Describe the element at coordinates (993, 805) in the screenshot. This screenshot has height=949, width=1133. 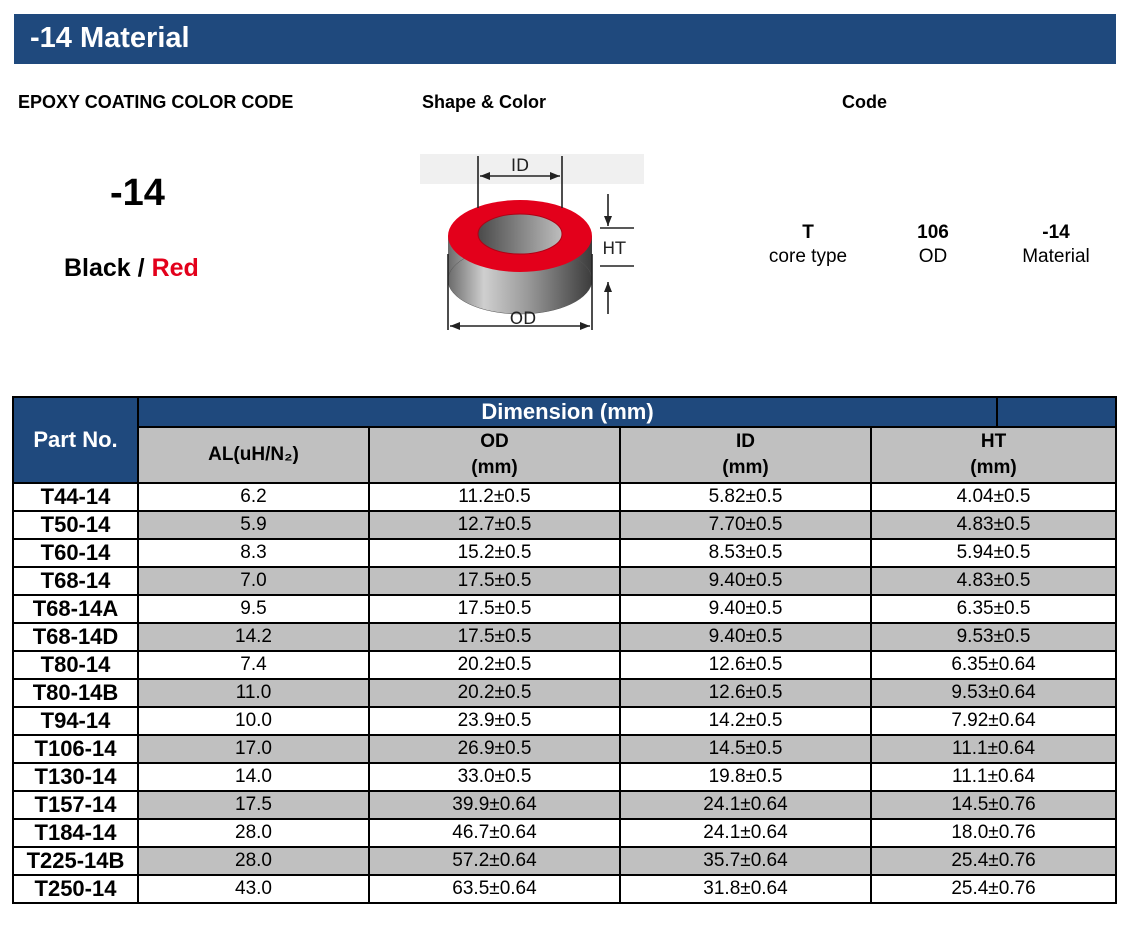
I see `ht-cell: 14.5±0.76` at that location.